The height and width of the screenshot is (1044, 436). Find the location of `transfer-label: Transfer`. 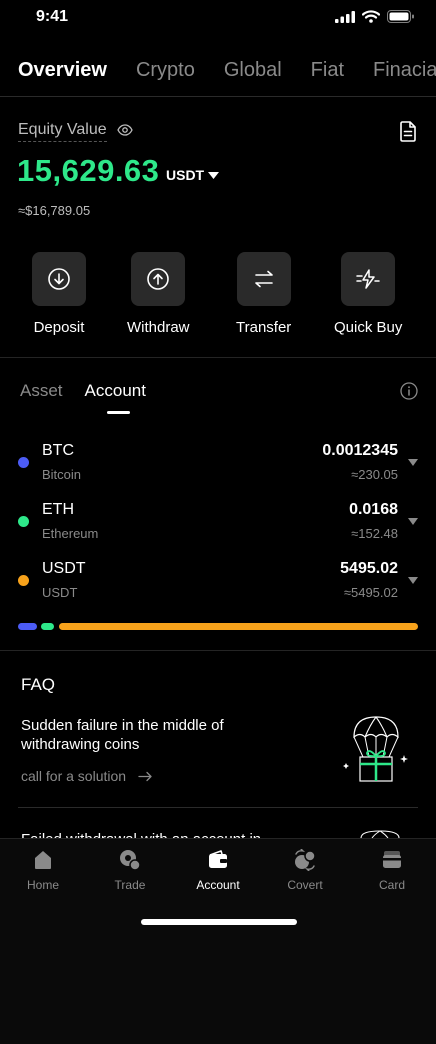

transfer-label: Transfer is located at coordinates (264, 327).